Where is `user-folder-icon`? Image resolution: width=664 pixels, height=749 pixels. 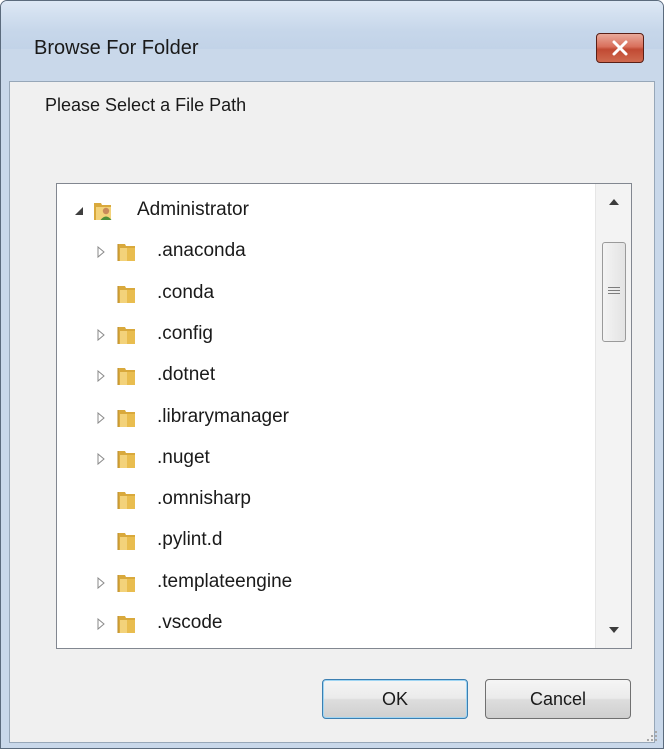
user-folder-icon is located at coordinates (103, 211).